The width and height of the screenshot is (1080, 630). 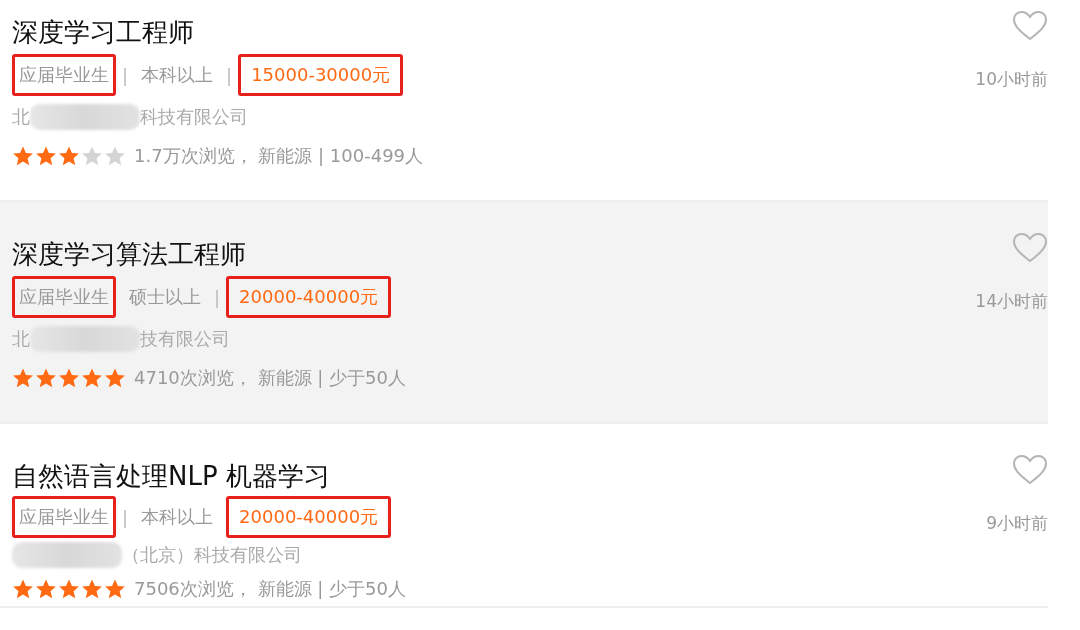 I want to click on job-stats: 1.7万次浏览， 新能源 | 100-499人, so click(x=279, y=156).